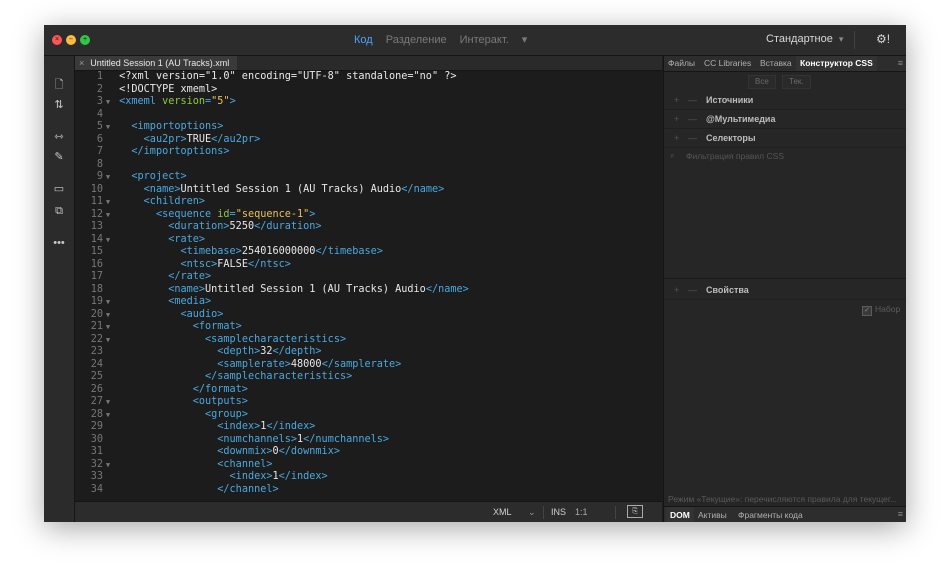 This screenshot has width=950, height=585. What do you see at coordinates (183, 265) in the screenshot?
I see `code-line: 16 <ntsc>FALSE</ntsc>` at bounding box center [183, 265].